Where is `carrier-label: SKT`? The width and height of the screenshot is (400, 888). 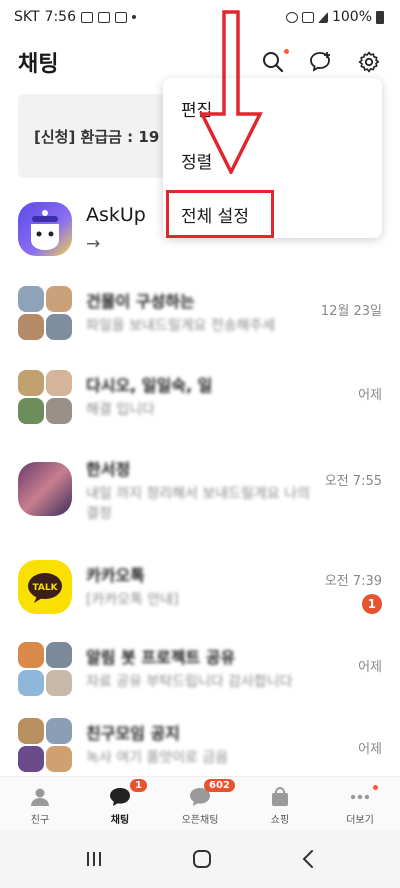 carrier-label: SKT is located at coordinates (27, 17).